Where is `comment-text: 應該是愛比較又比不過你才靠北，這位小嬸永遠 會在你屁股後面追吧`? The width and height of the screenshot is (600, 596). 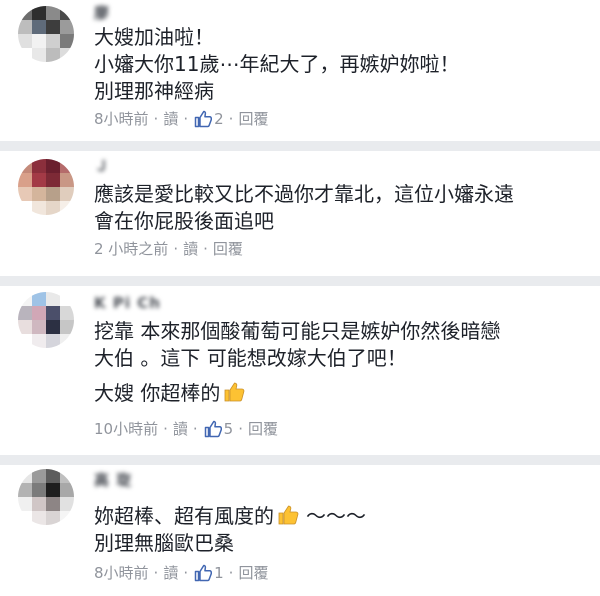
comment-text: 應該是愛比較又比不過你才靠北，這位小嬸永遠 會在你屁股後面追吧 is located at coordinates (342, 208).